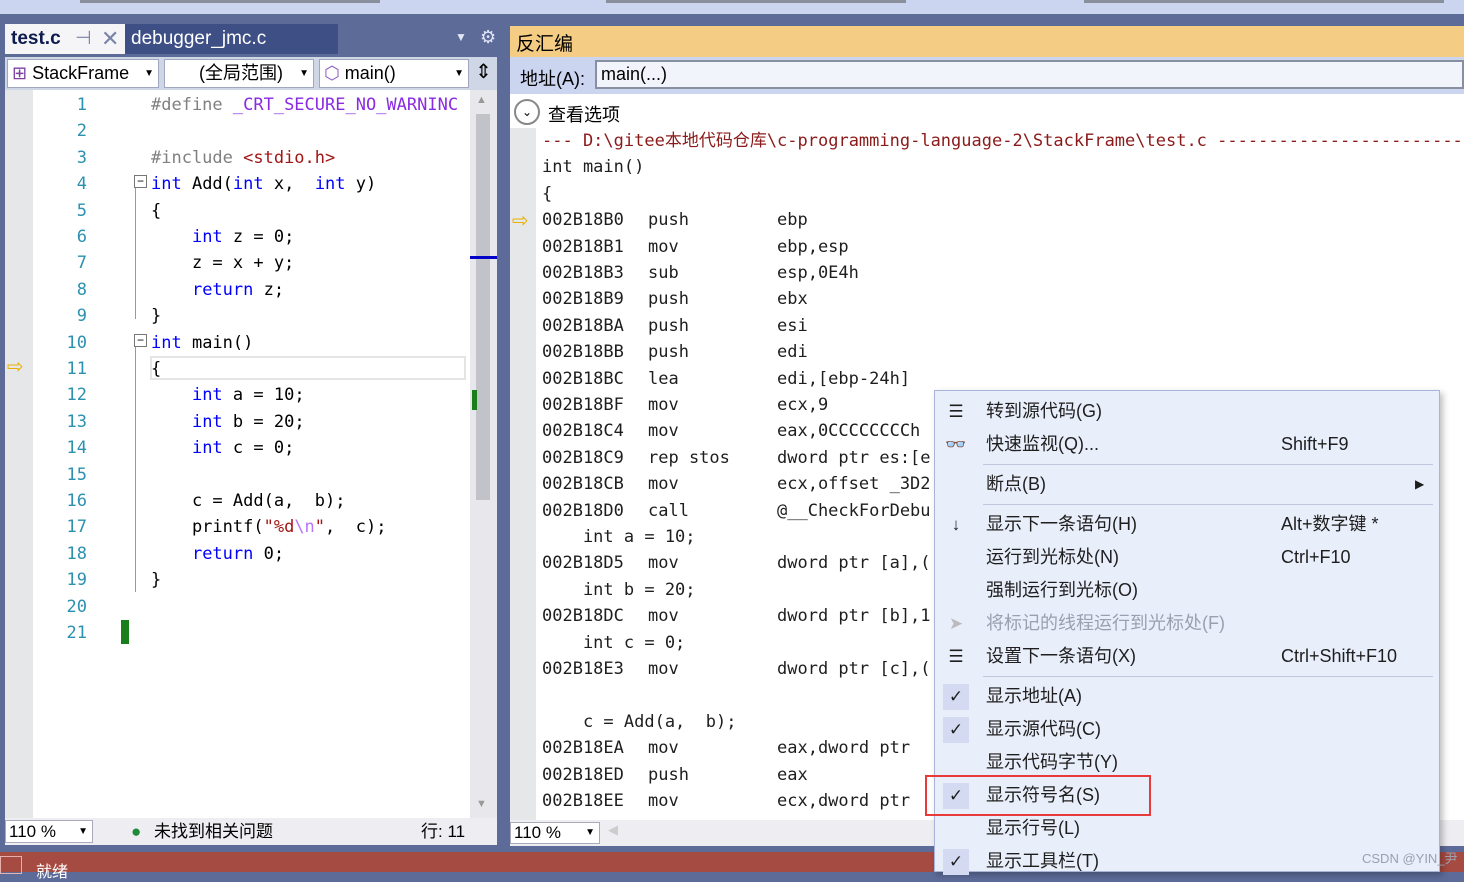 This screenshot has width=1464, height=882. Describe the element at coordinates (1187, 656) in the screenshot. I see `menu-item: ☰ 设置下一条语句(X) Ctrl+Shift+F10` at that location.